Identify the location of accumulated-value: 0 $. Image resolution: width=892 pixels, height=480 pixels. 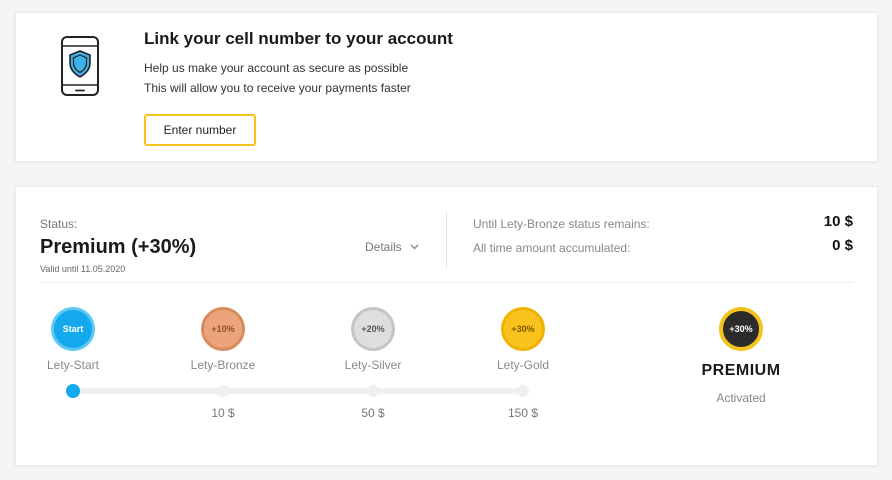
(842, 245).